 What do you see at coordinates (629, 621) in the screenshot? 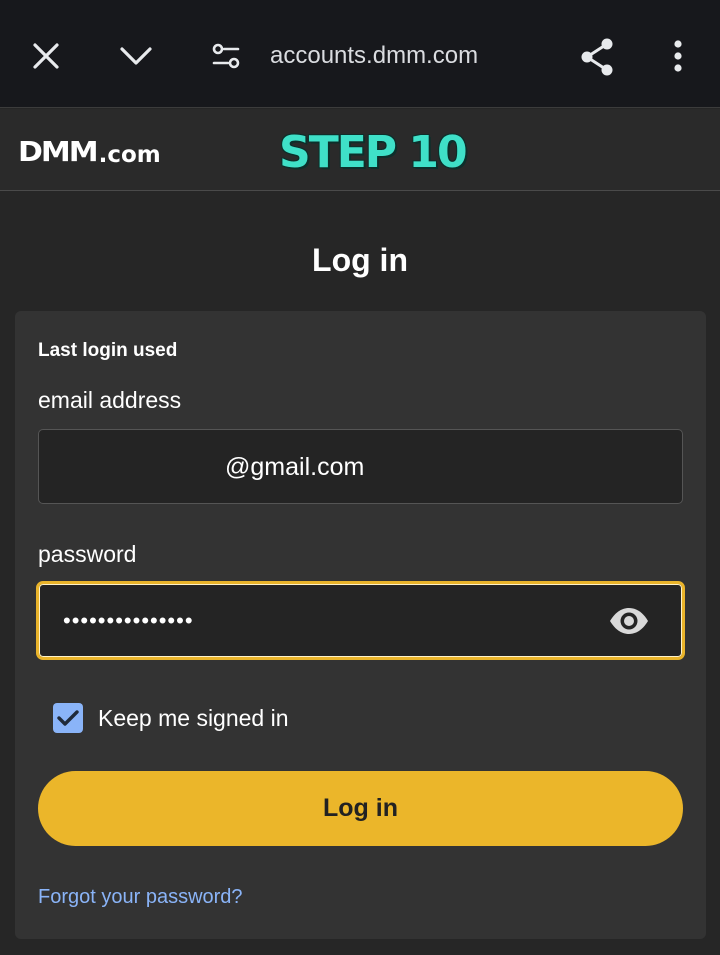
I see `eye-icon` at bounding box center [629, 621].